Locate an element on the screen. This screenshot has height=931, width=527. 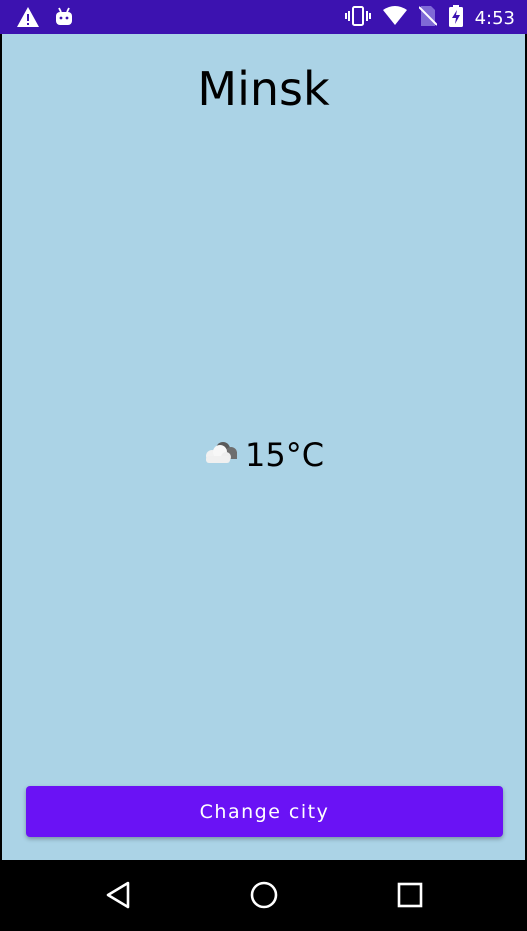
no-sim-icon is located at coordinates (427, 18).